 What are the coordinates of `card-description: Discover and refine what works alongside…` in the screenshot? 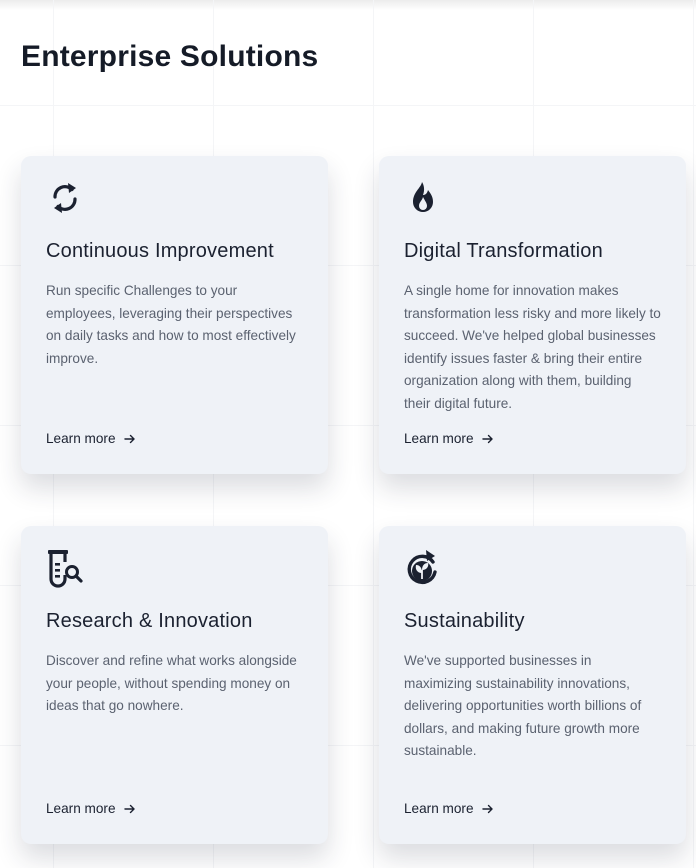 It's located at (171, 683).